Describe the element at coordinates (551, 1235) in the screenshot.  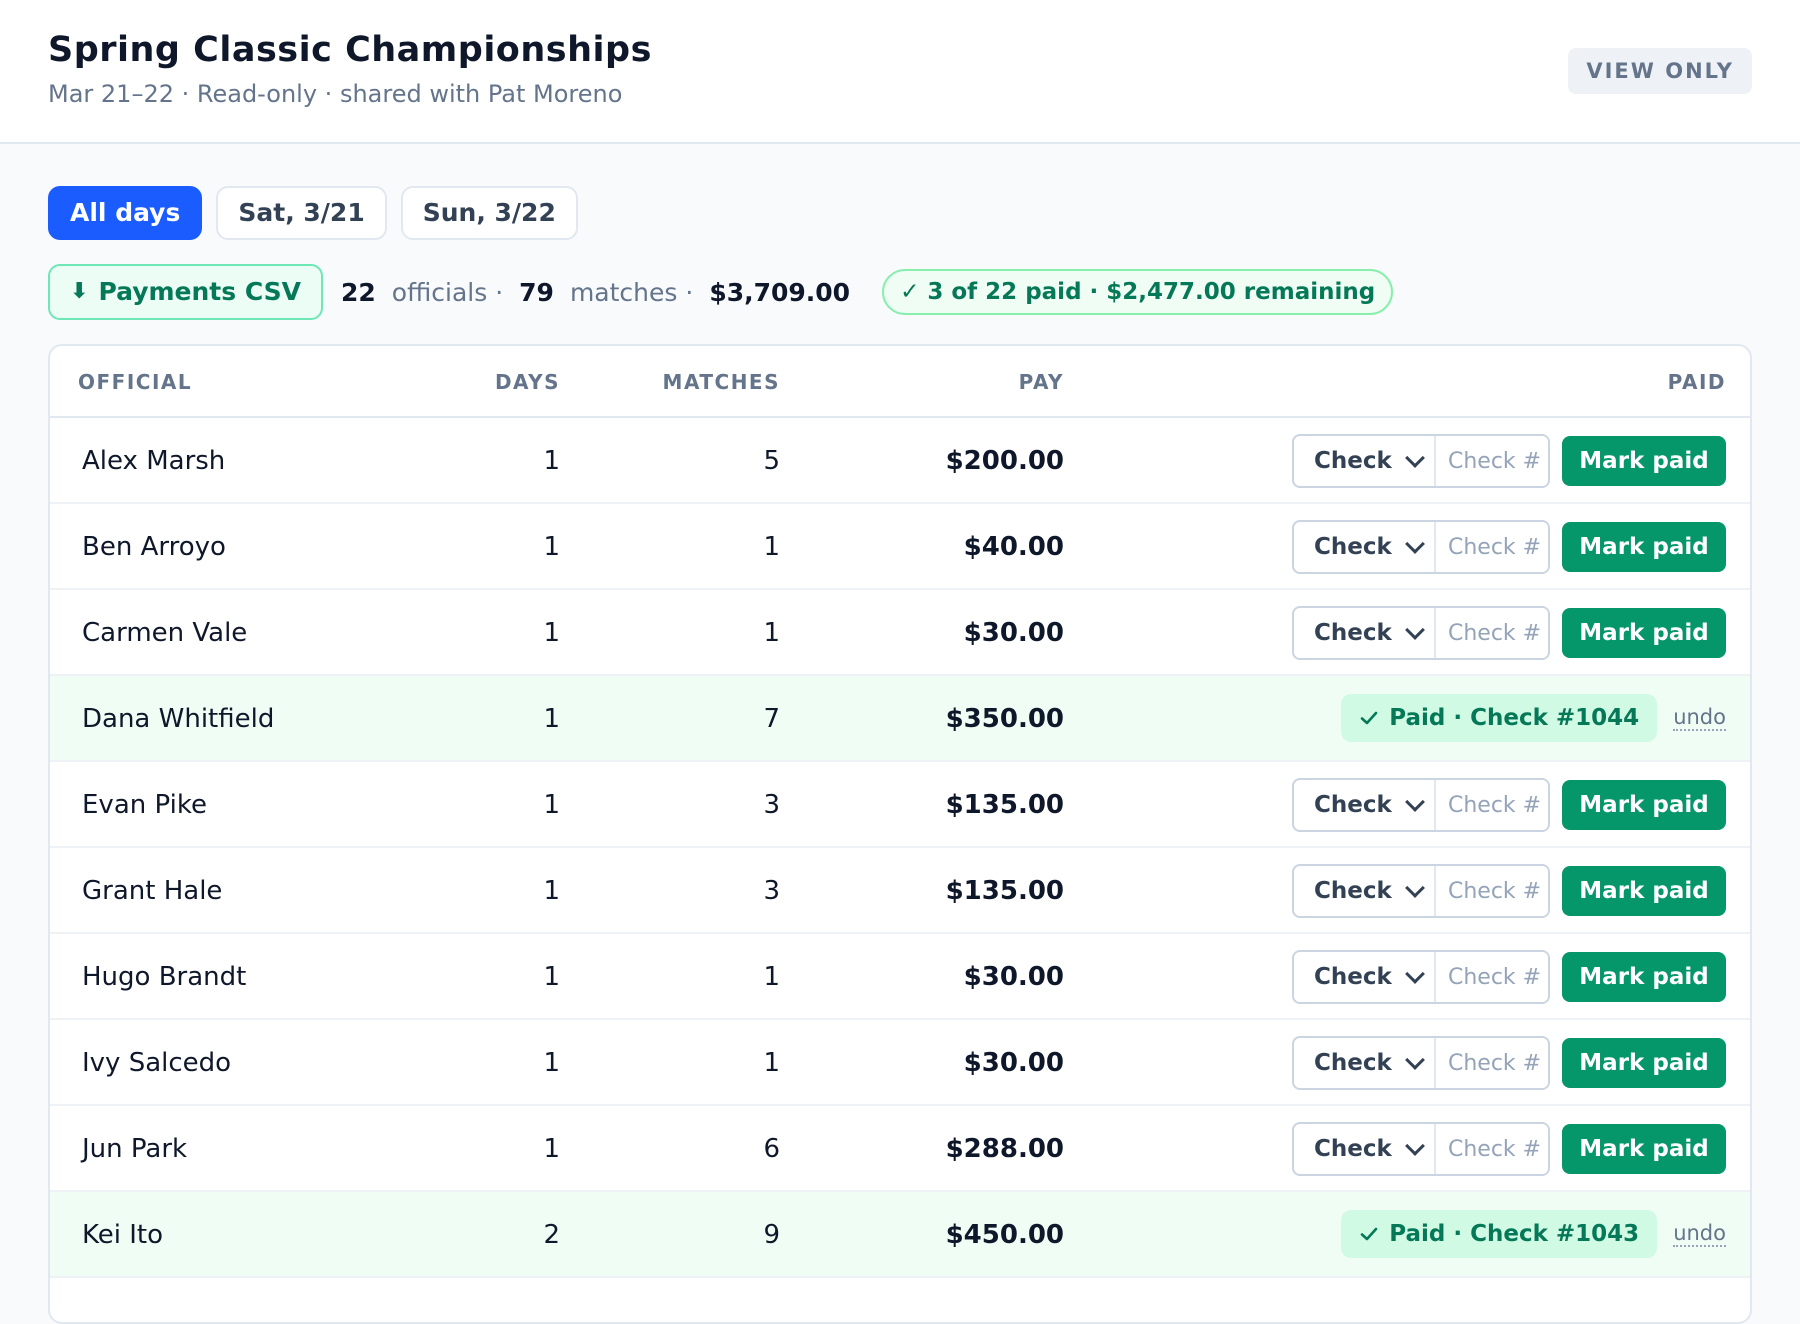
I see `official-days: 2` at that location.